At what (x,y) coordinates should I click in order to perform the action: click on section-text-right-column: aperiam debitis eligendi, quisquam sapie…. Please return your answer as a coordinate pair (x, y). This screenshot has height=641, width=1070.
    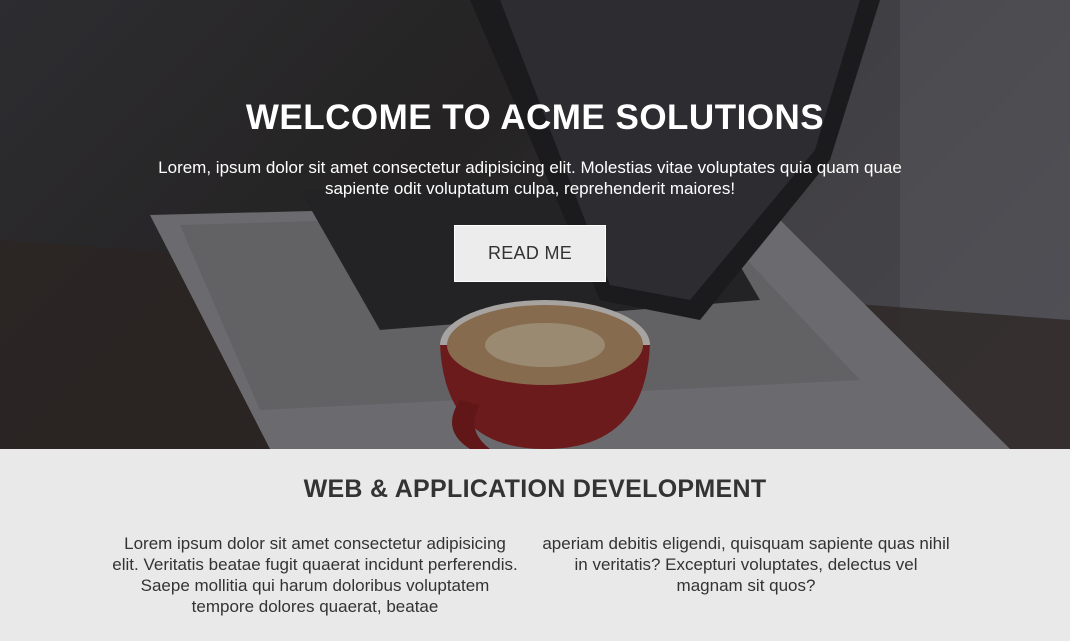
    Looking at the image, I should click on (746, 564).